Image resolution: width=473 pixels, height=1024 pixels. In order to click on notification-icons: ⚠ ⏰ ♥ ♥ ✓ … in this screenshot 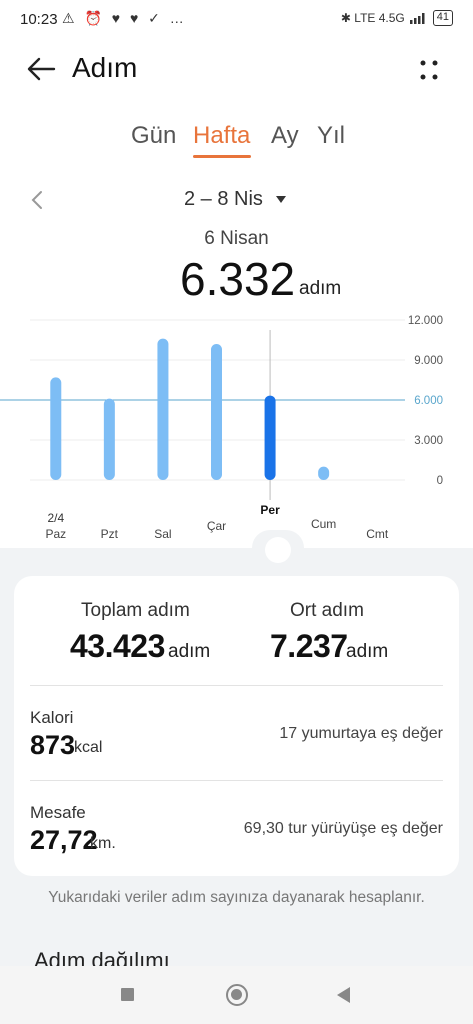, I will do `click(124, 18)`.